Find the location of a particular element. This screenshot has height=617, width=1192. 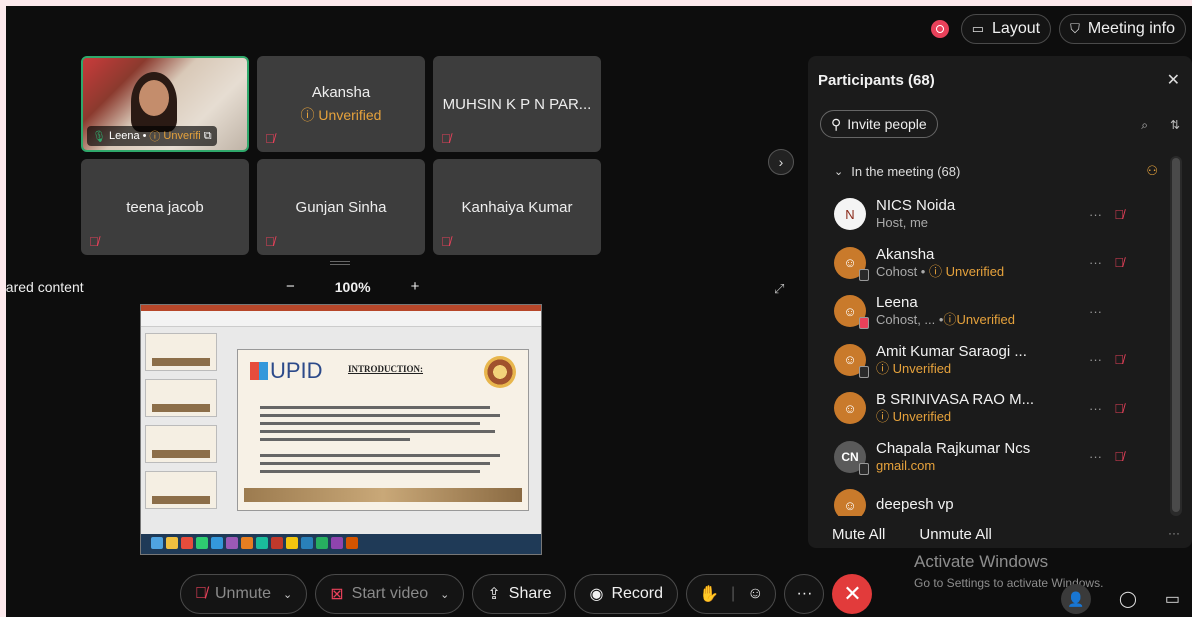

more-options-button: ··· is located at coordinates (804, 594).